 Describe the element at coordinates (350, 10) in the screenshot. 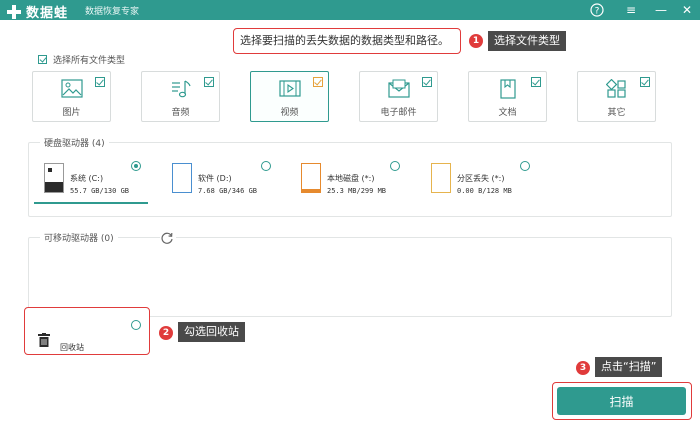

I see `title-bar: 数据蛙 数据恢复专家 ? ≡ — ✕` at that location.